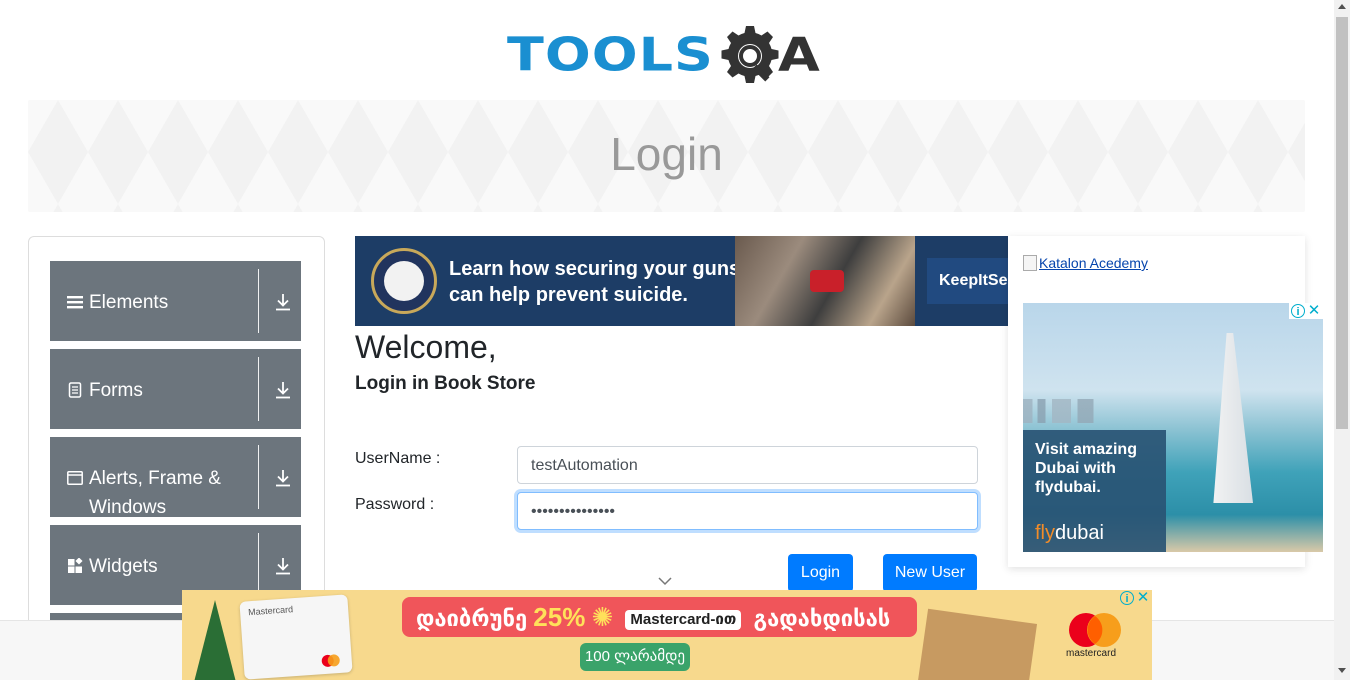 The image size is (1350, 680). What do you see at coordinates (568, 295) in the screenshot?
I see `ad-headline-line2: can help prevent suicide.` at bounding box center [568, 295].